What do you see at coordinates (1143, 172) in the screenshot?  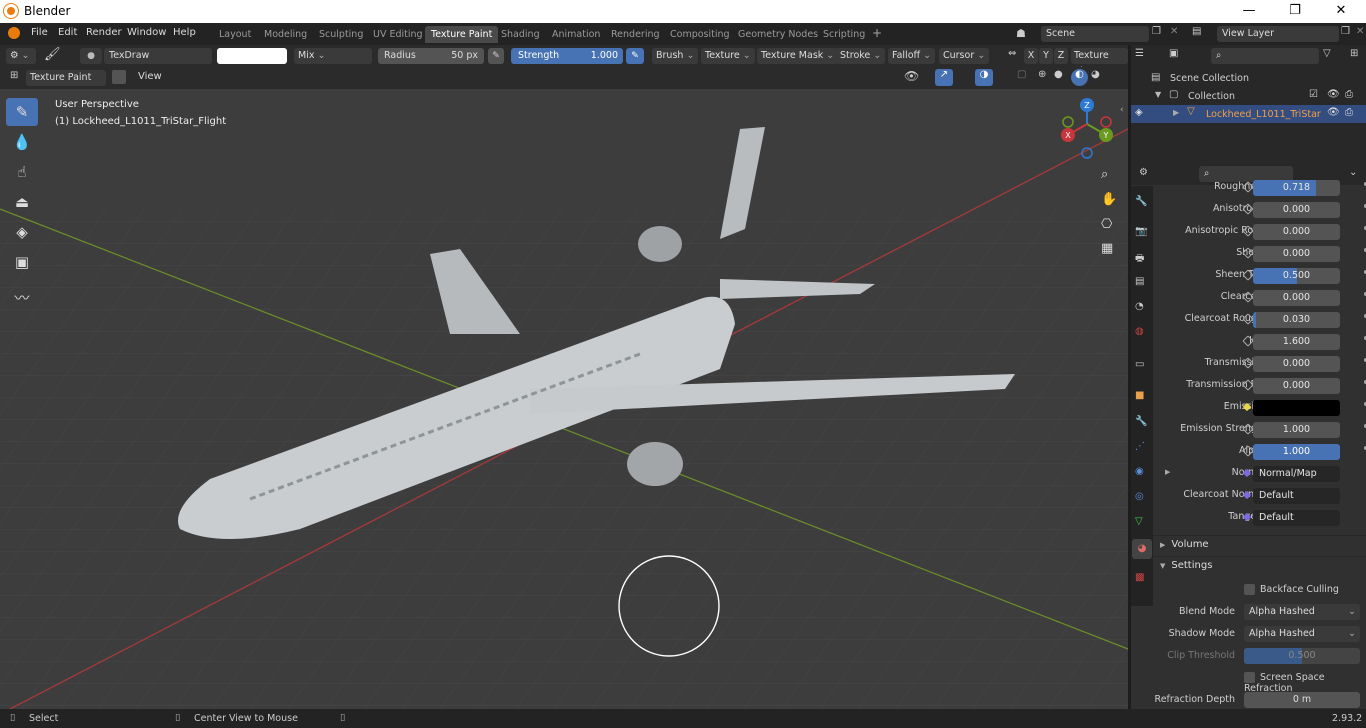 I see `properties-editor-icon: ⚙` at bounding box center [1143, 172].